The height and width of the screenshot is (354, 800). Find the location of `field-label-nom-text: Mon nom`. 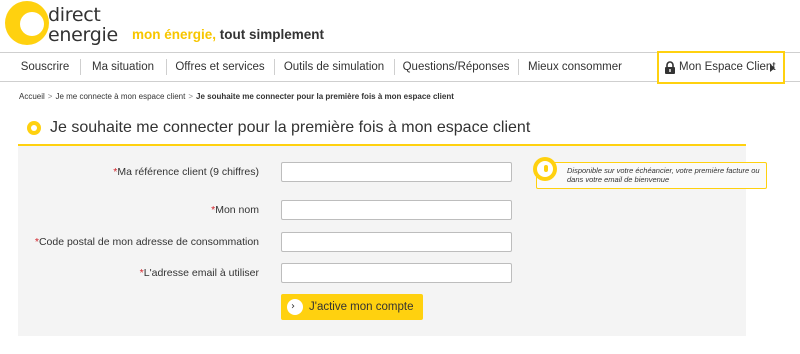

field-label-nom-text: Mon nom is located at coordinates (237, 210).